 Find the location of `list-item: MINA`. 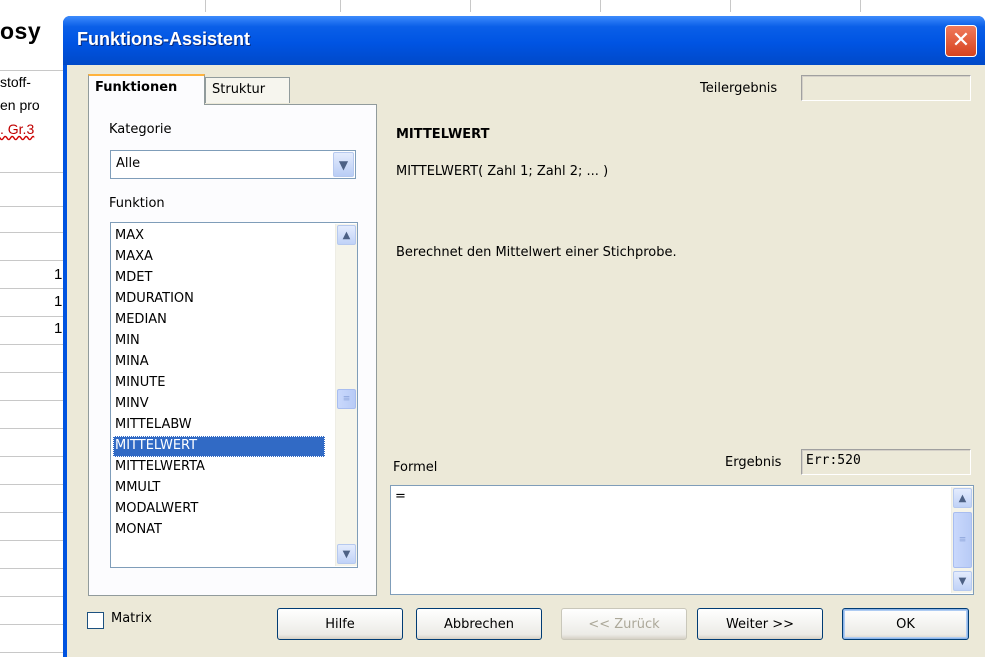

list-item: MINA is located at coordinates (219, 362).